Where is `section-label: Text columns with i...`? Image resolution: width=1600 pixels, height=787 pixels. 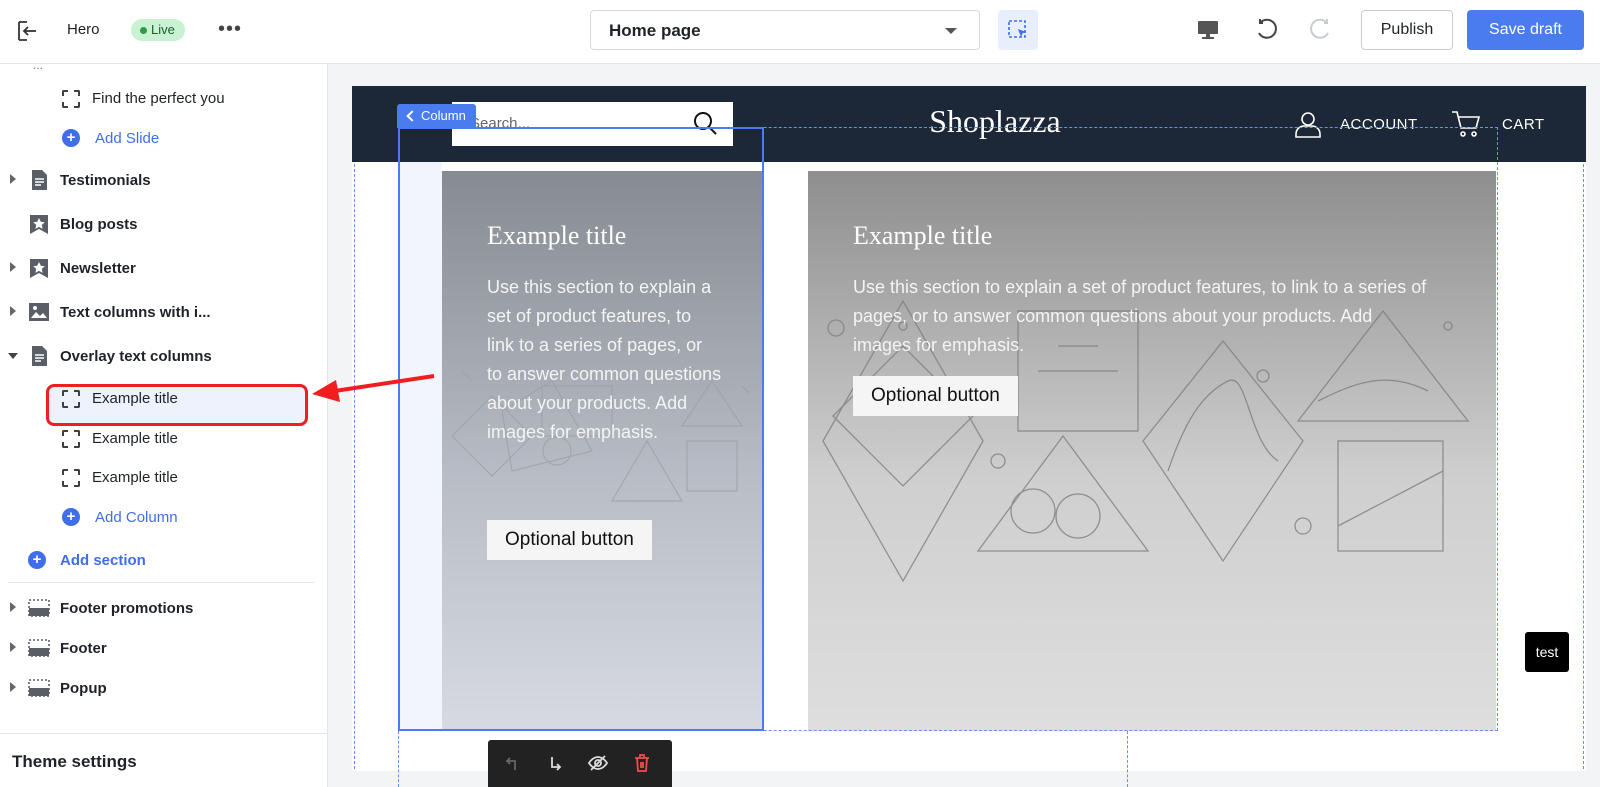
section-label: Text columns with i... is located at coordinates (135, 312).